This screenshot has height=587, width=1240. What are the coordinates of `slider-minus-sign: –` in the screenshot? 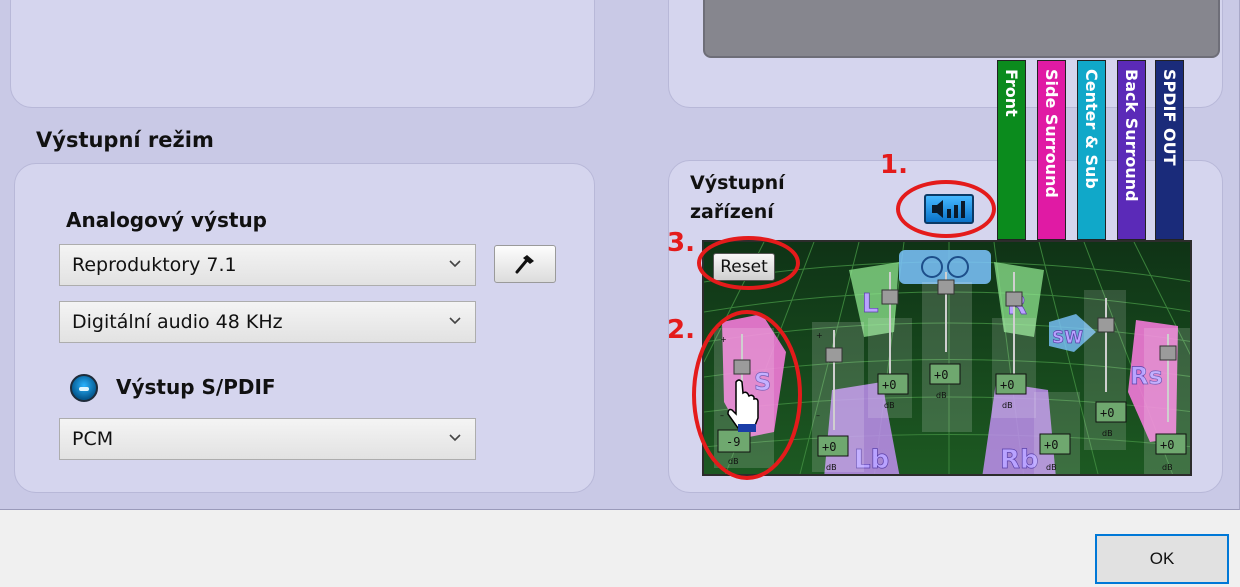 It's located at (818, 415).